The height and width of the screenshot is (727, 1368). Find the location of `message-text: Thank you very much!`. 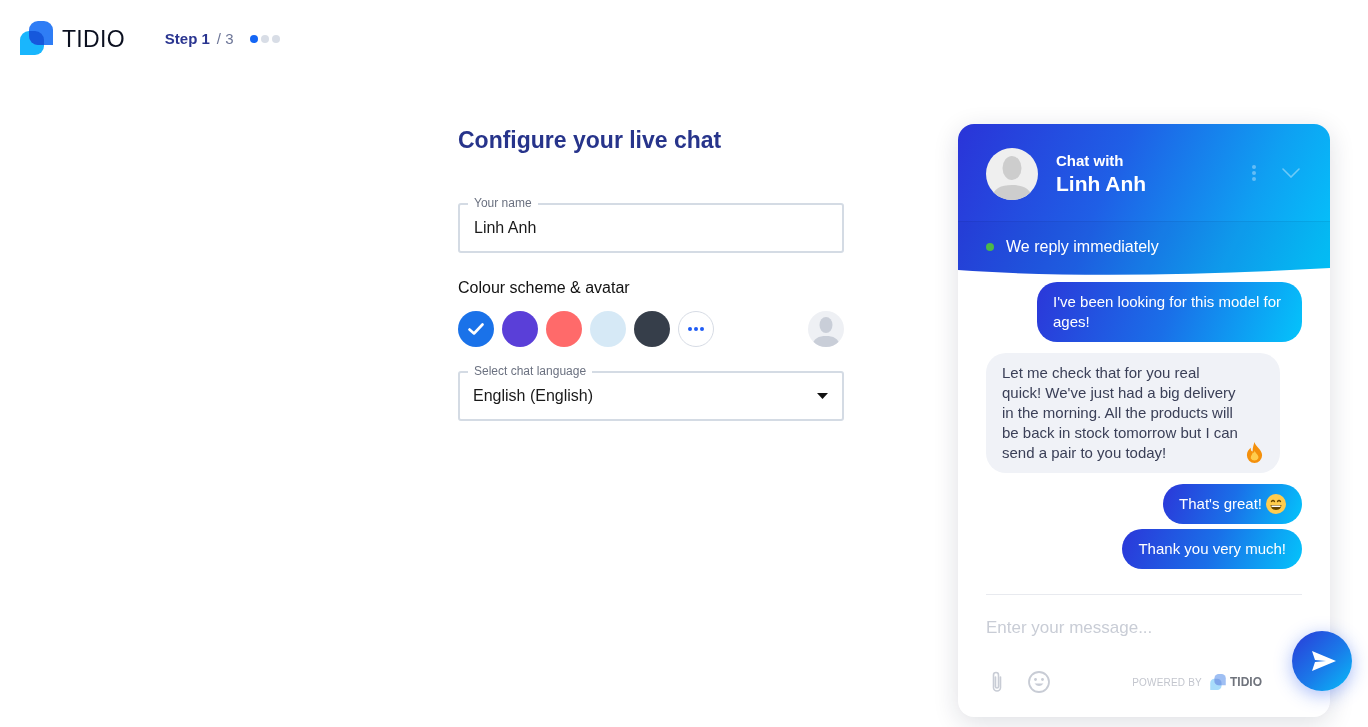

message-text: Thank you very much! is located at coordinates (1212, 549).